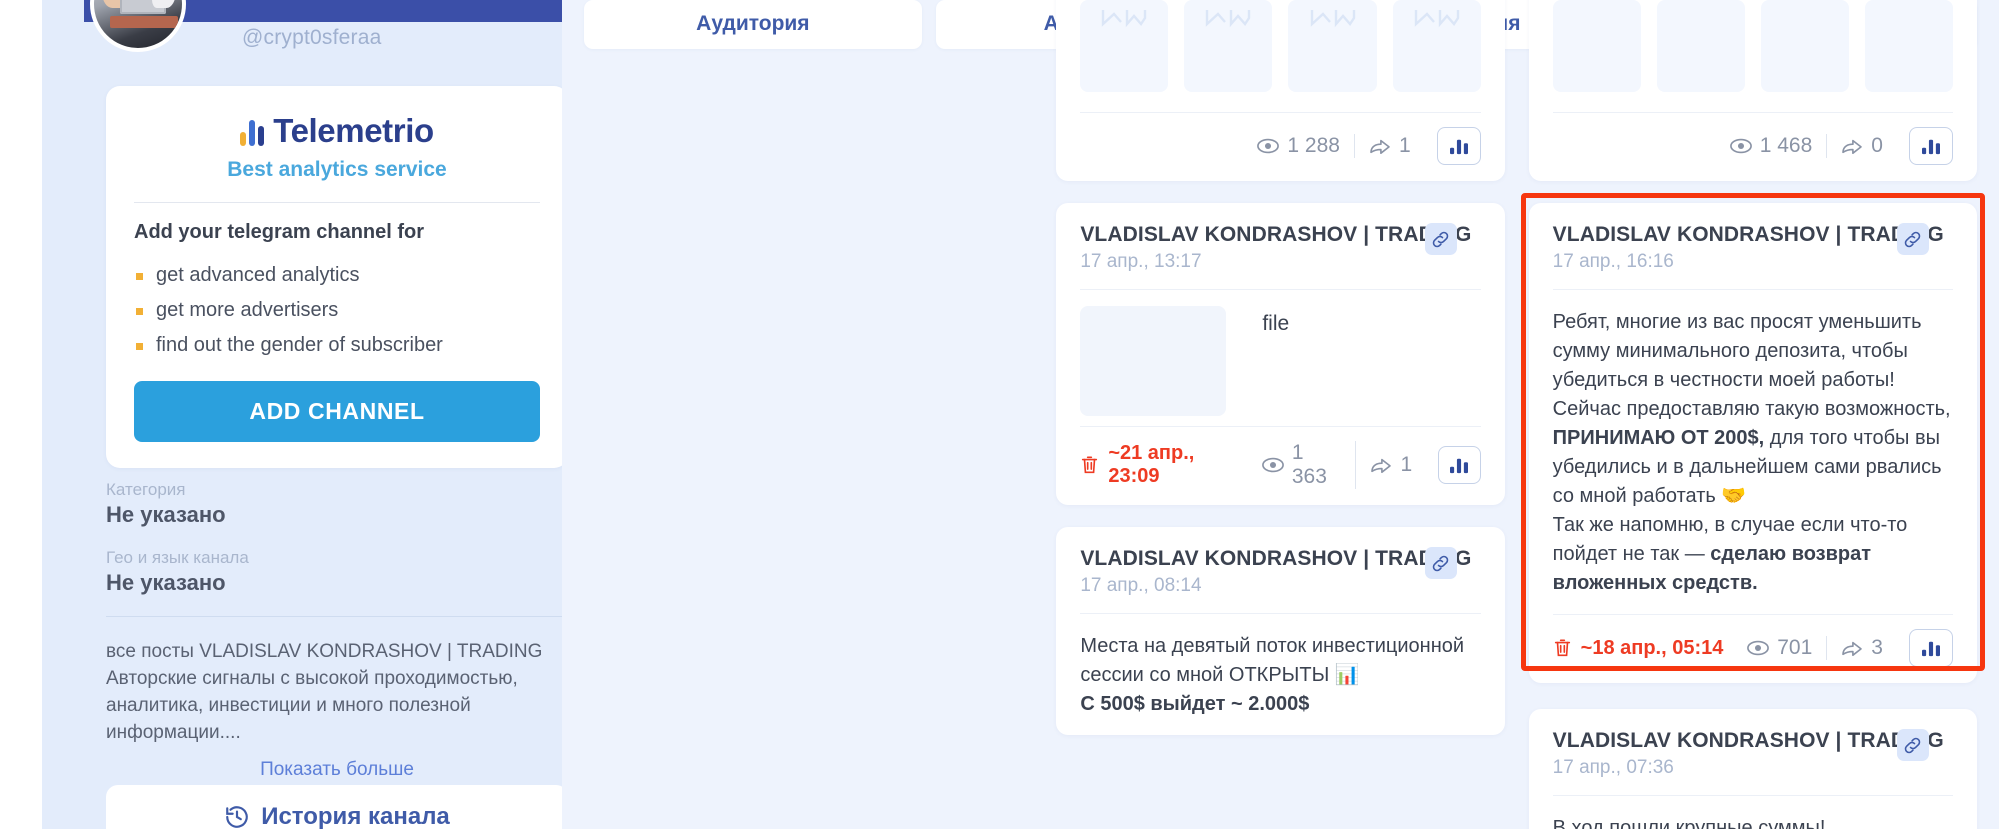 Image resolution: width=1999 pixels, height=829 pixels. I want to click on promo-divider, so click(337, 202).